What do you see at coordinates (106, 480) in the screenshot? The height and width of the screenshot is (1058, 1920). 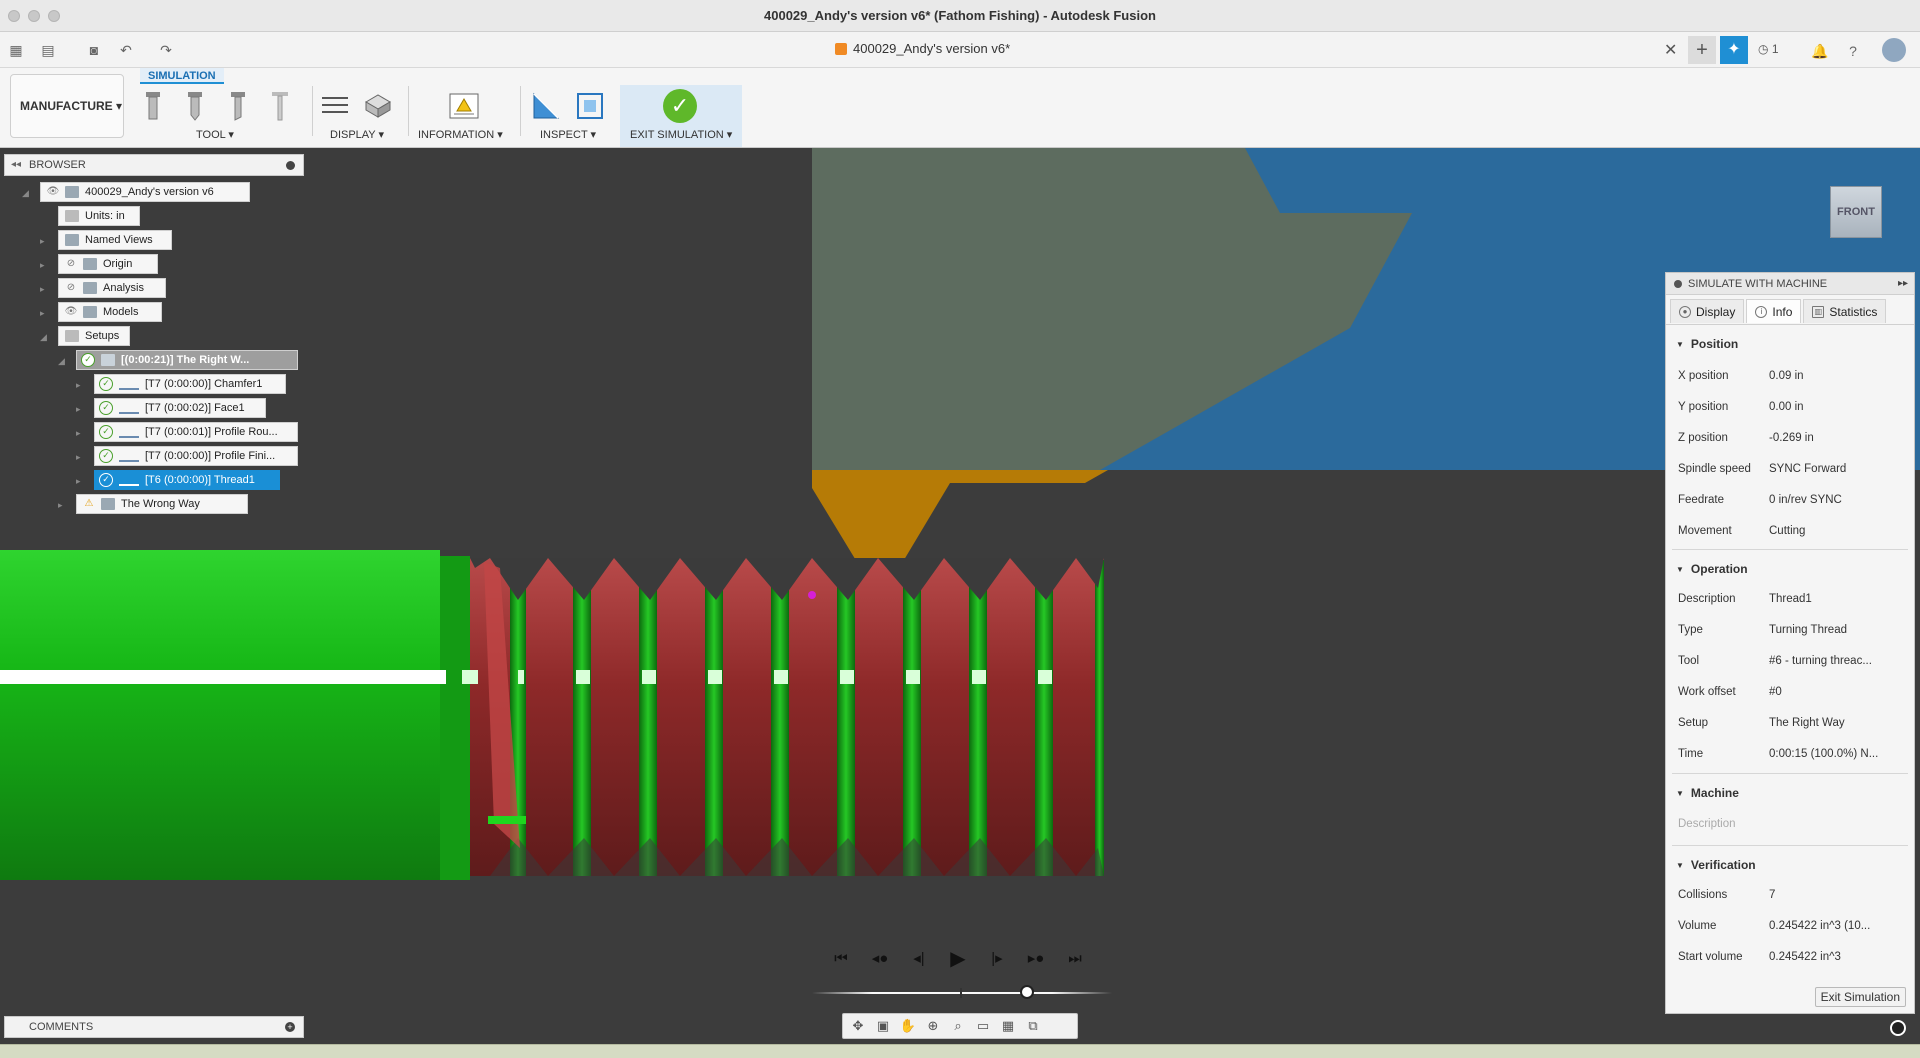 I see `check-circle-icon: ✓` at bounding box center [106, 480].